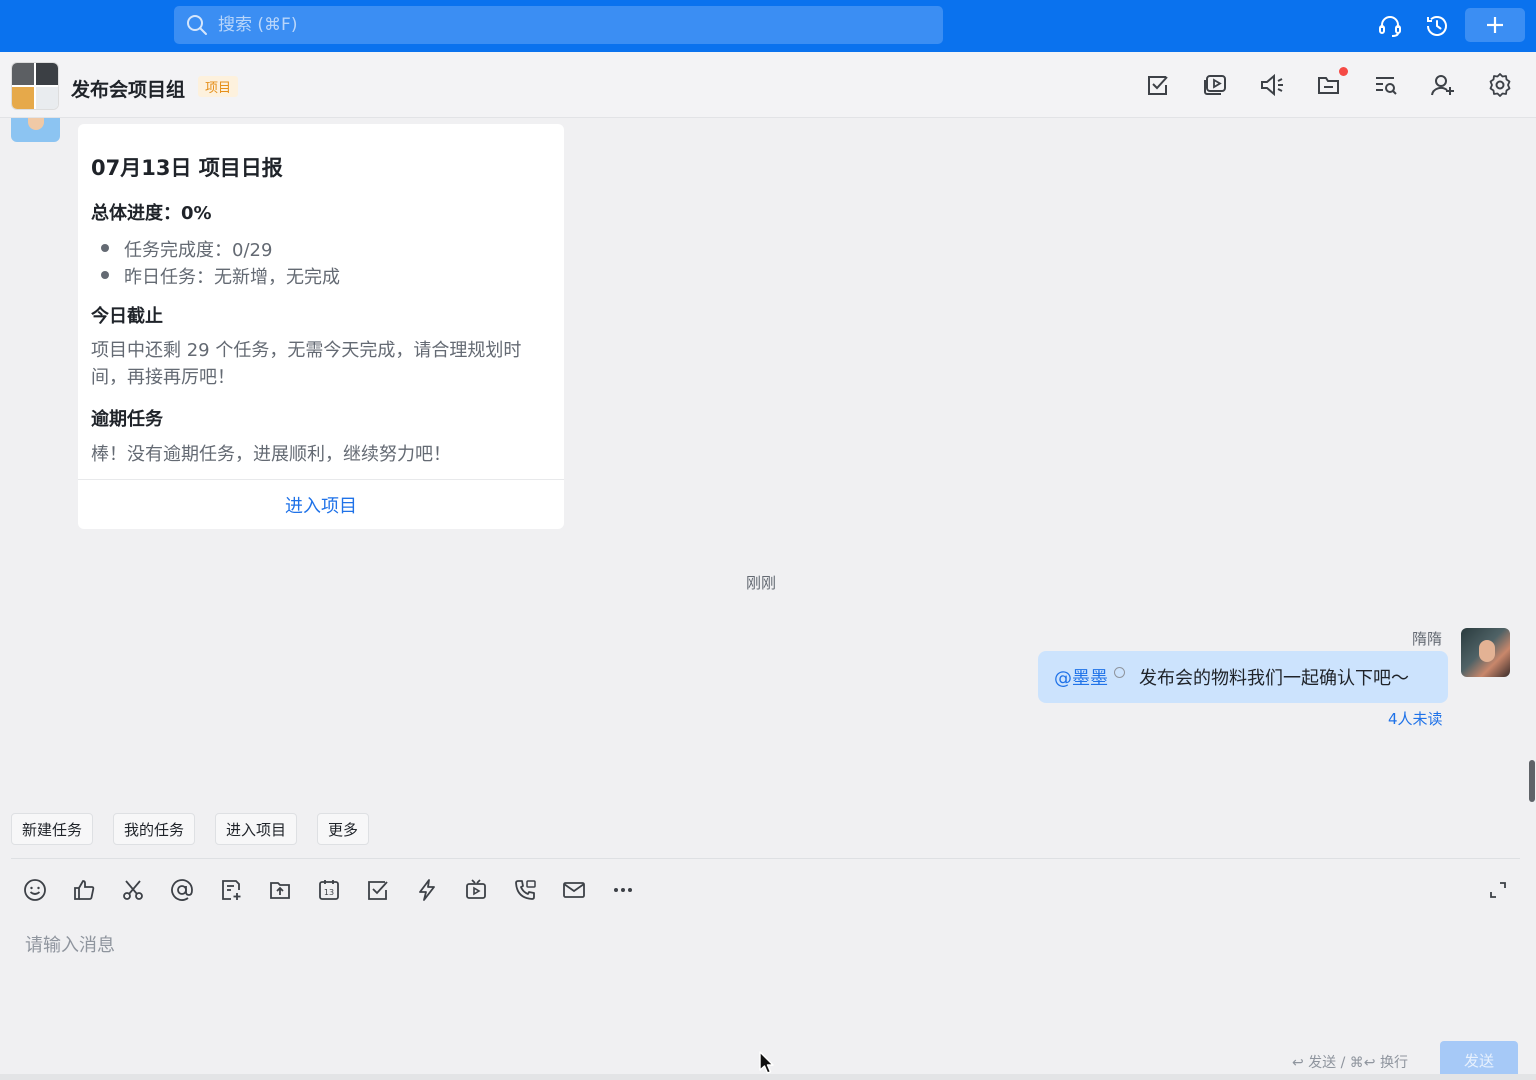 Image resolution: width=1536 pixels, height=1080 pixels. Describe the element at coordinates (182, 890) in the screenshot. I see `at-icon` at that location.